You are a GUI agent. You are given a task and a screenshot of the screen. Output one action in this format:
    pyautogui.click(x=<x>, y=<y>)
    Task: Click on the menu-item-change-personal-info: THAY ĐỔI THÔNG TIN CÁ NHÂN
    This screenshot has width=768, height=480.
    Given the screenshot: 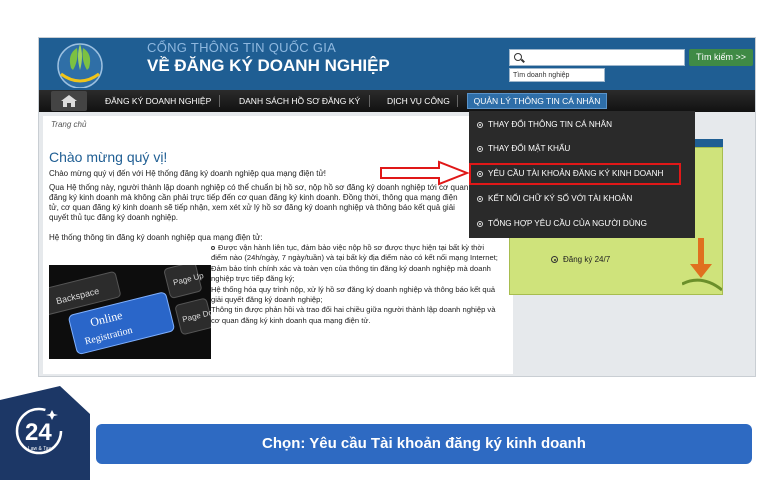 What is the action you would take?
    pyautogui.click(x=582, y=125)
    